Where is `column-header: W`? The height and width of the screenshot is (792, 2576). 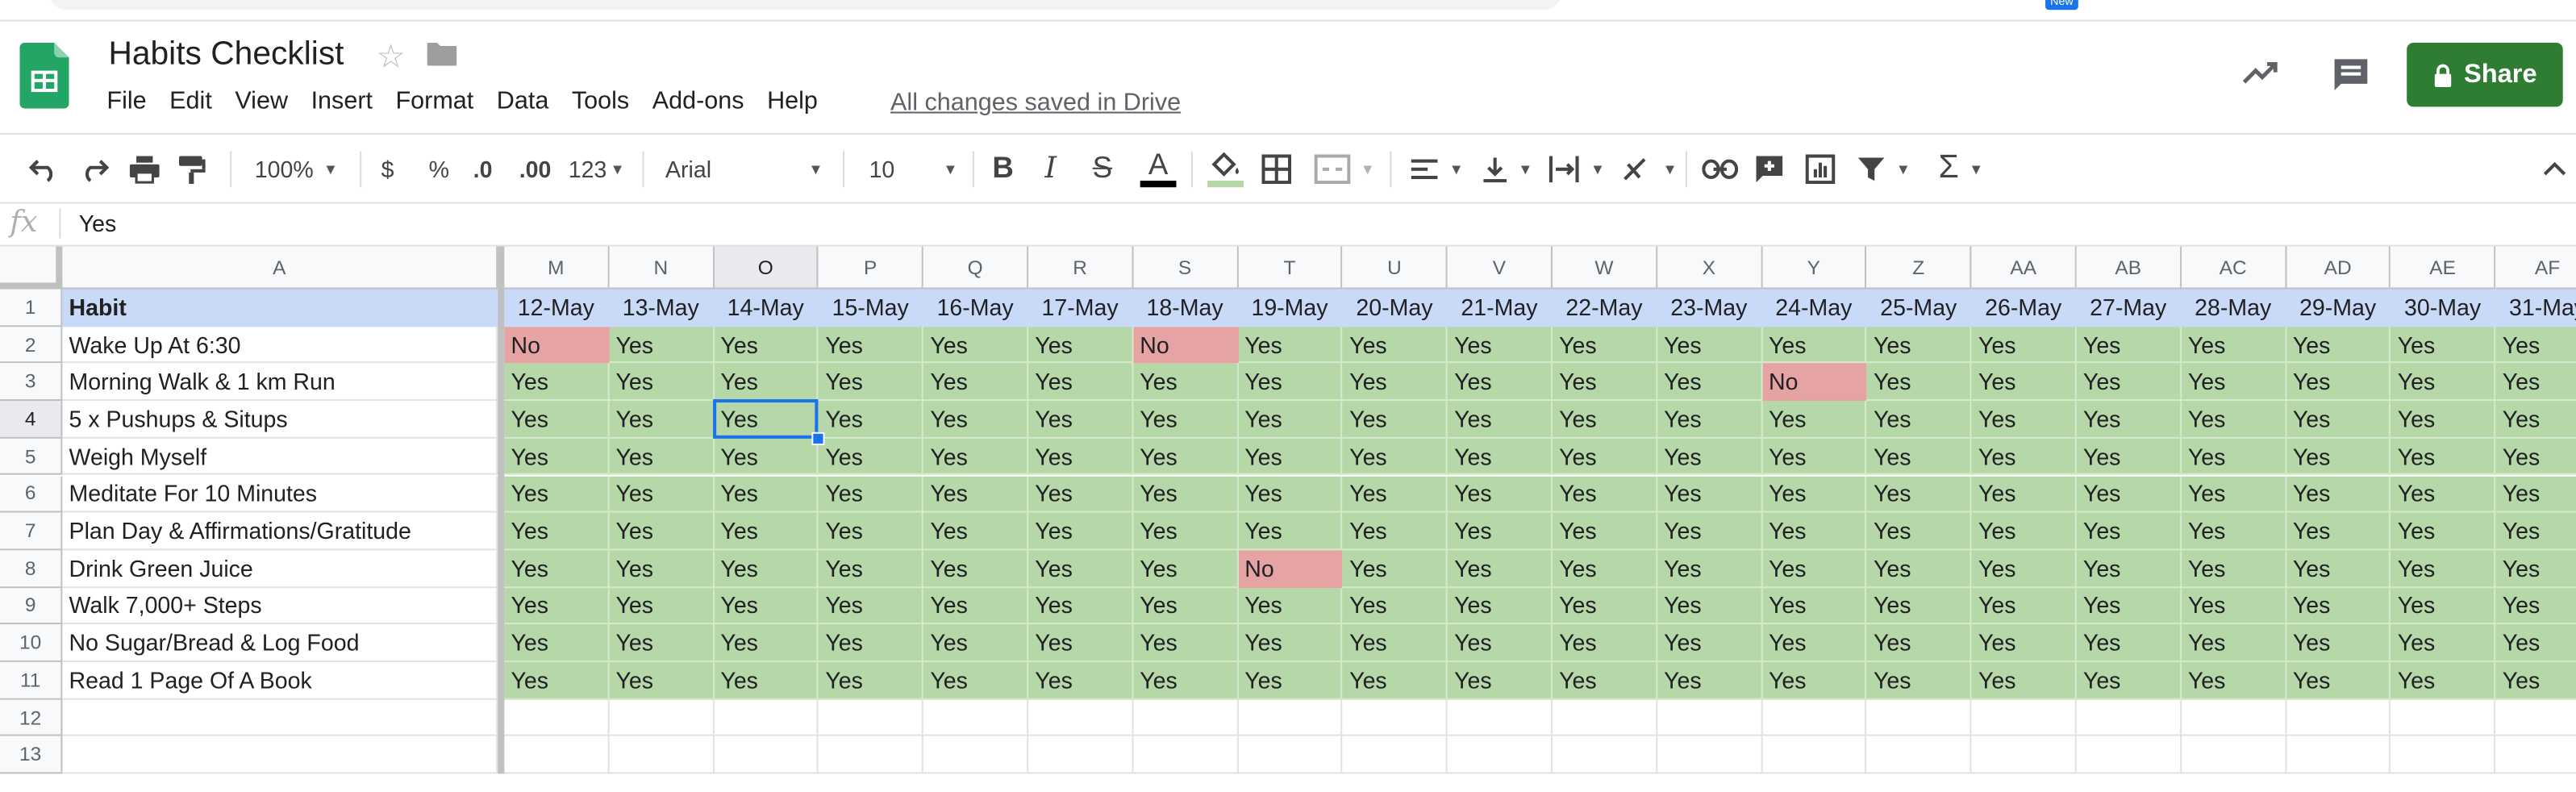 column-header: W is located at coordinates (1604, 268).